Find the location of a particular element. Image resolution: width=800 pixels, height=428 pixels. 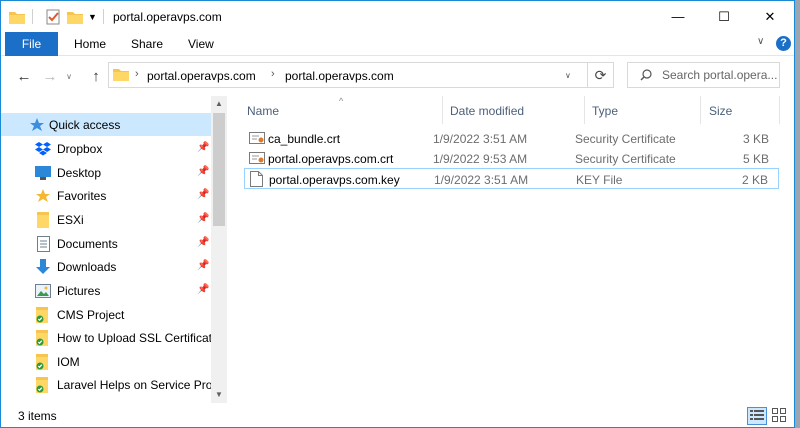

sidebar-item-favorites: Favorites 📌 is located at coordinates (106, 195).